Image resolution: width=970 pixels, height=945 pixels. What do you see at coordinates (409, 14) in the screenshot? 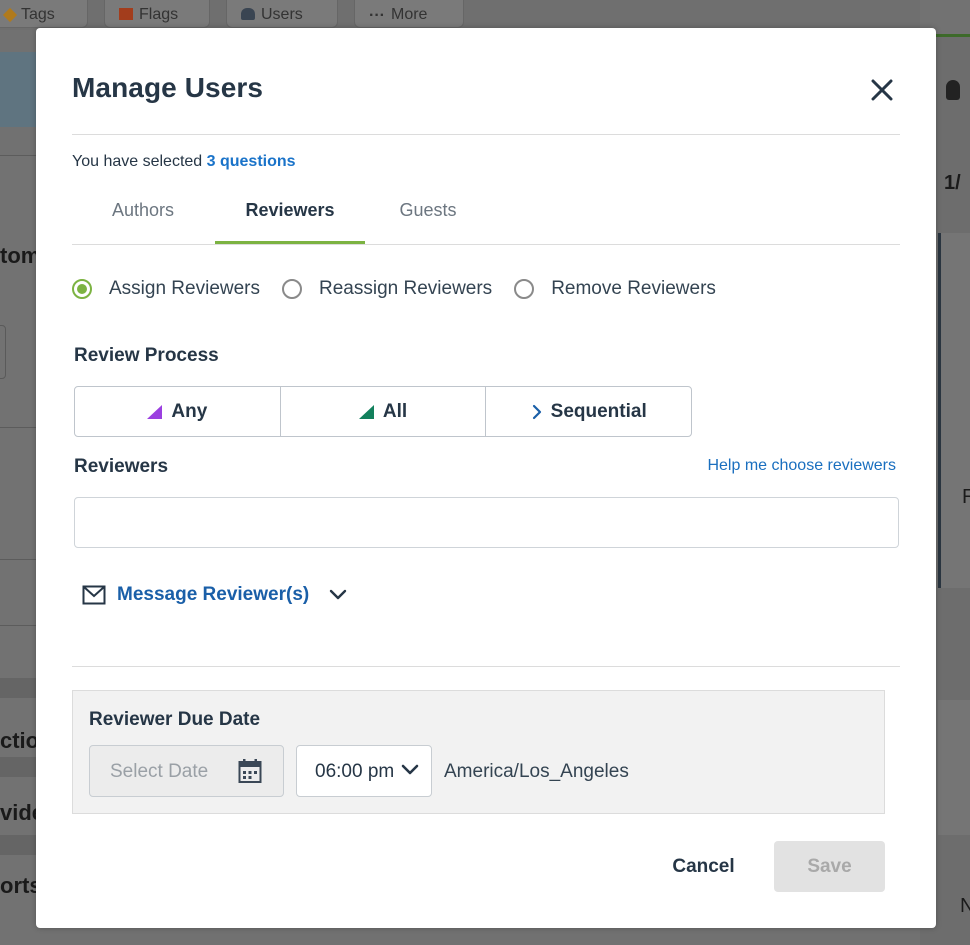
I see `bg-more-button: ··· More` at bounding box center [409, 14].